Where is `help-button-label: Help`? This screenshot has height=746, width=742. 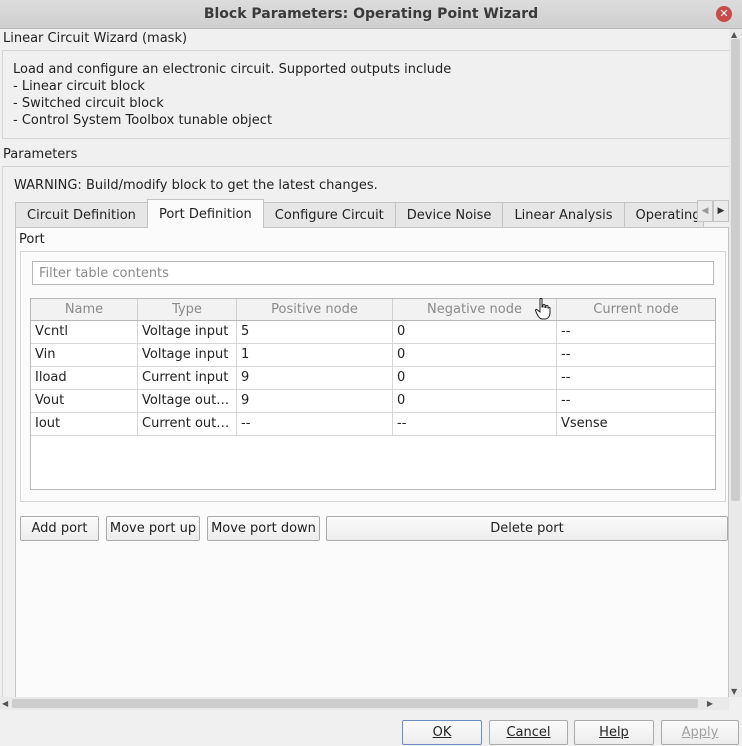 help-button-label: Help is located at coordinates (614, 732).